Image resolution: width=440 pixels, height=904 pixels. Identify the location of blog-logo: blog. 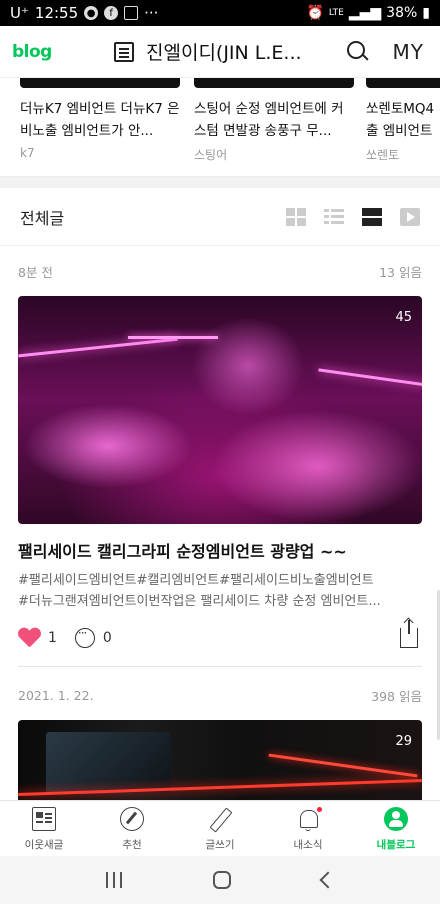
(40, 52).